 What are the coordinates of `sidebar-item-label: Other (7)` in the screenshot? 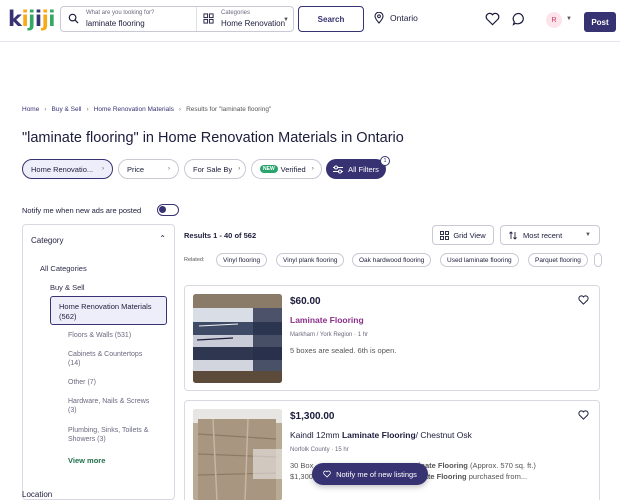 It's located at (82, 382).